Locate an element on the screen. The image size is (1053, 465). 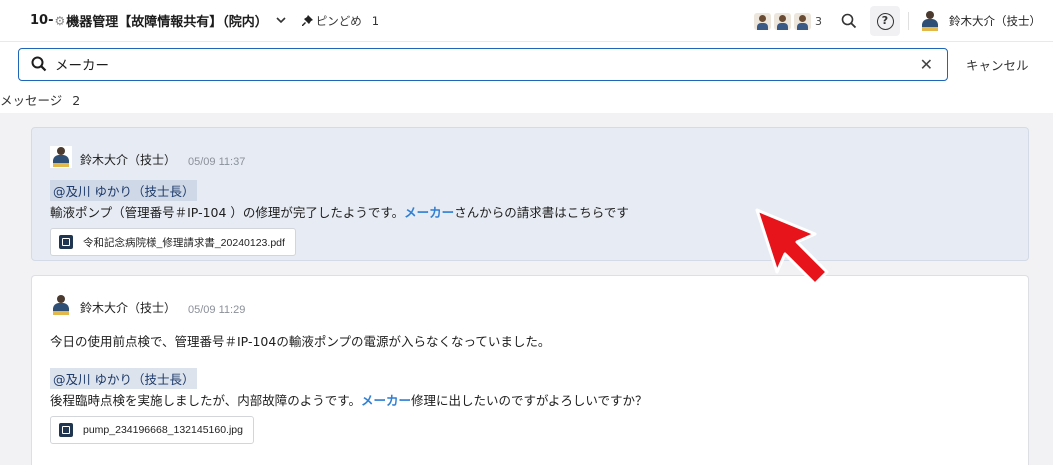
result-count: メッセージ 2 is located at coordinates (40, 99).